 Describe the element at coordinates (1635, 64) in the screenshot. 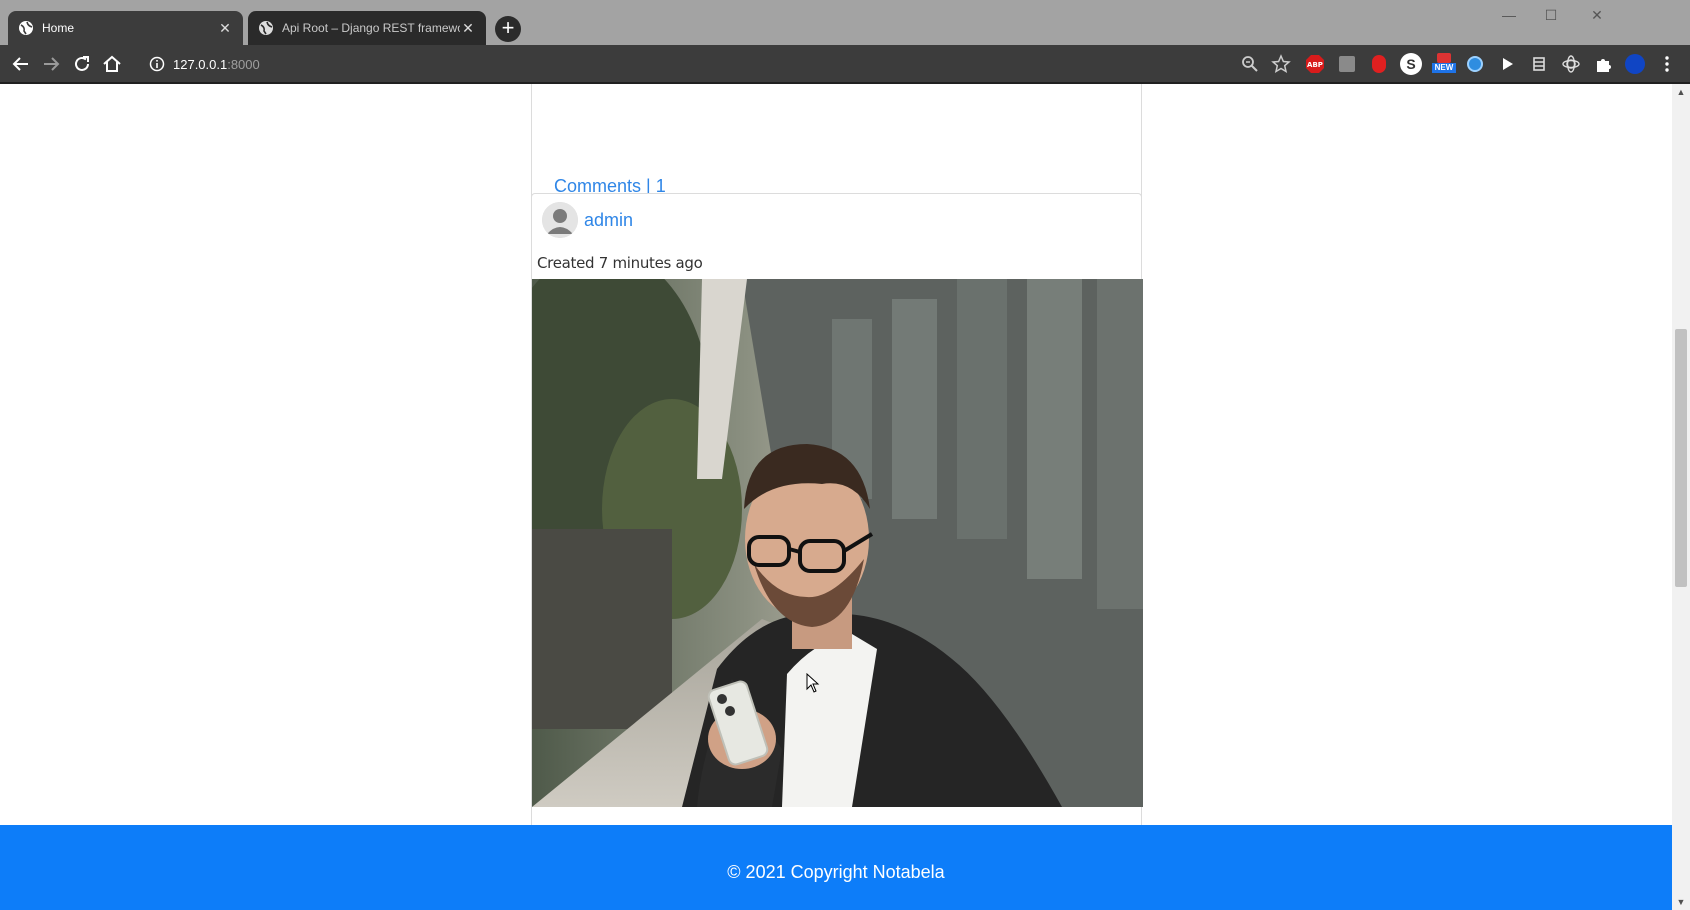

I see `profile-icon` at that location.